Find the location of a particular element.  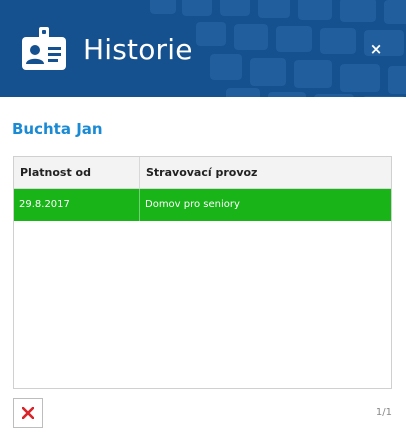

table-header: Platnost od Stravovací provoz is located at coordinates (202, 173).